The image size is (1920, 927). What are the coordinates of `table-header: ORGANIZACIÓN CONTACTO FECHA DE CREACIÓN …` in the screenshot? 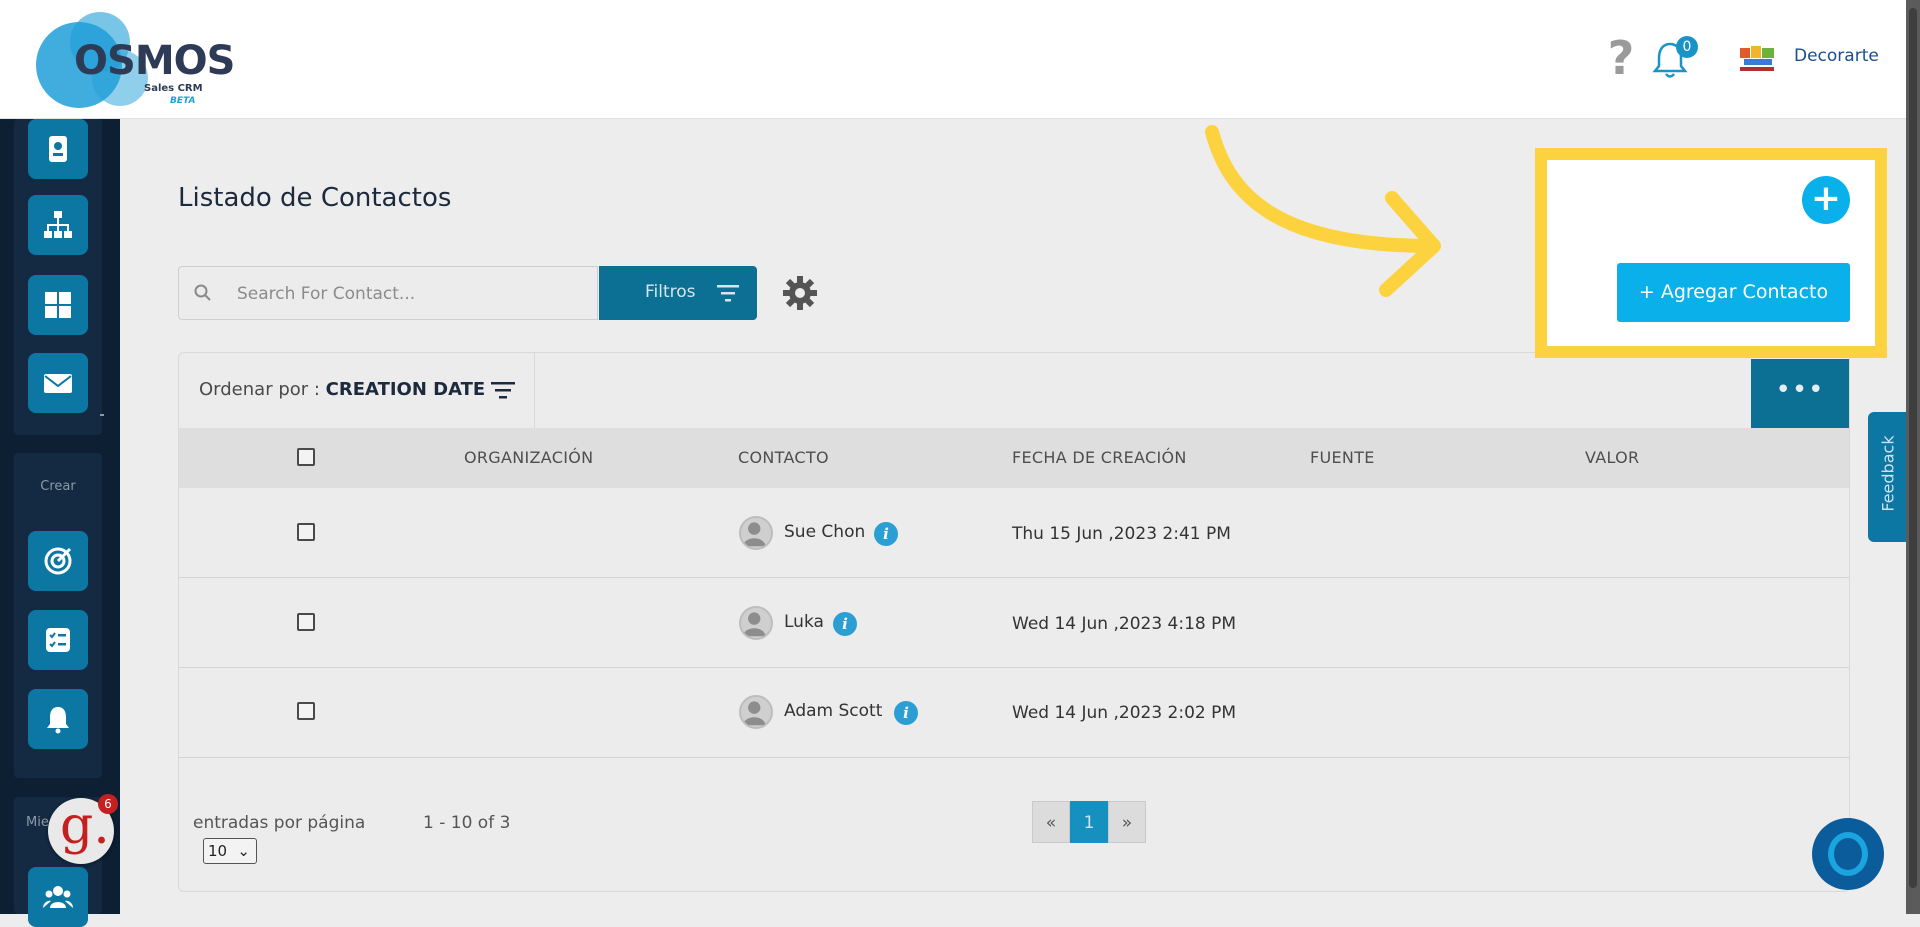 It's located at (1014, 458).